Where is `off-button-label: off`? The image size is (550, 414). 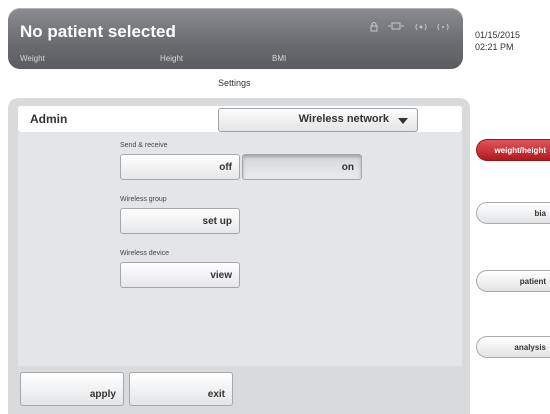
off-button-label: off is located at coordinates (225, 167).